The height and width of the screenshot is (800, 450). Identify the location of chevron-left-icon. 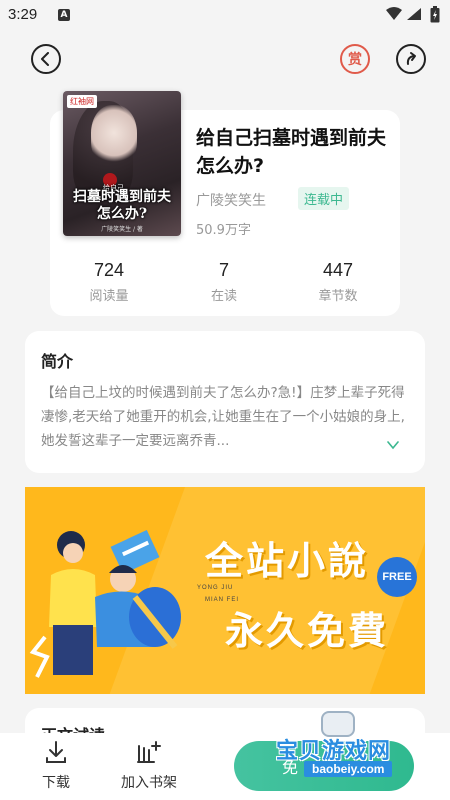
(45, 59).